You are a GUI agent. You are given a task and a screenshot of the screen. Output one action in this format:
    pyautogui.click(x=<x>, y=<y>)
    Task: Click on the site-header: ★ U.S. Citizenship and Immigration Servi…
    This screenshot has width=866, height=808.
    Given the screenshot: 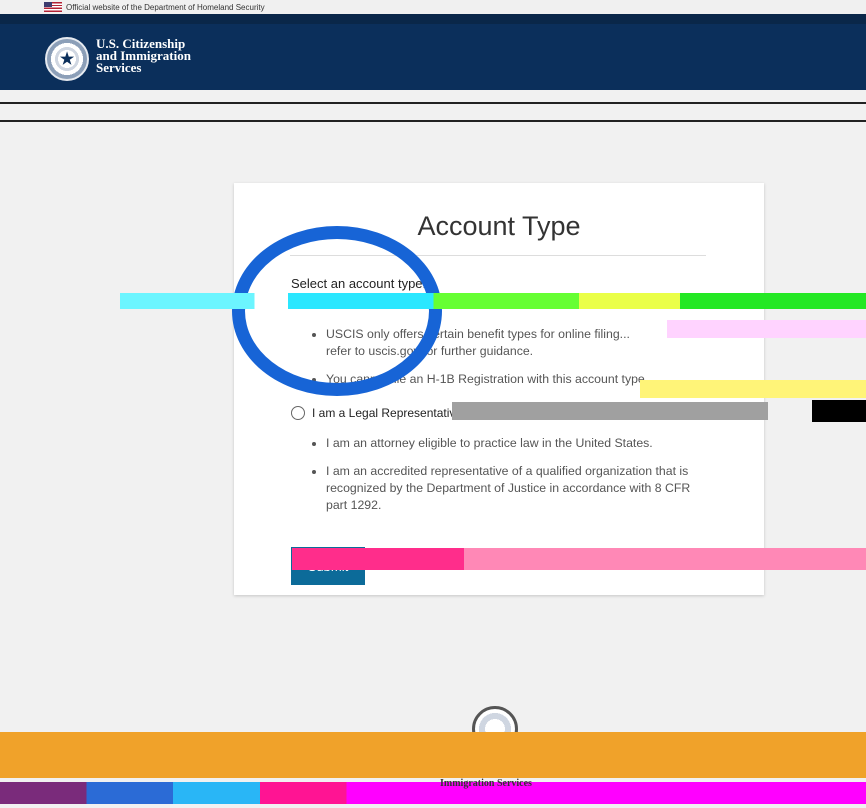 What is the action you would take?
    pyautogui.click(x=433, y=52)
    